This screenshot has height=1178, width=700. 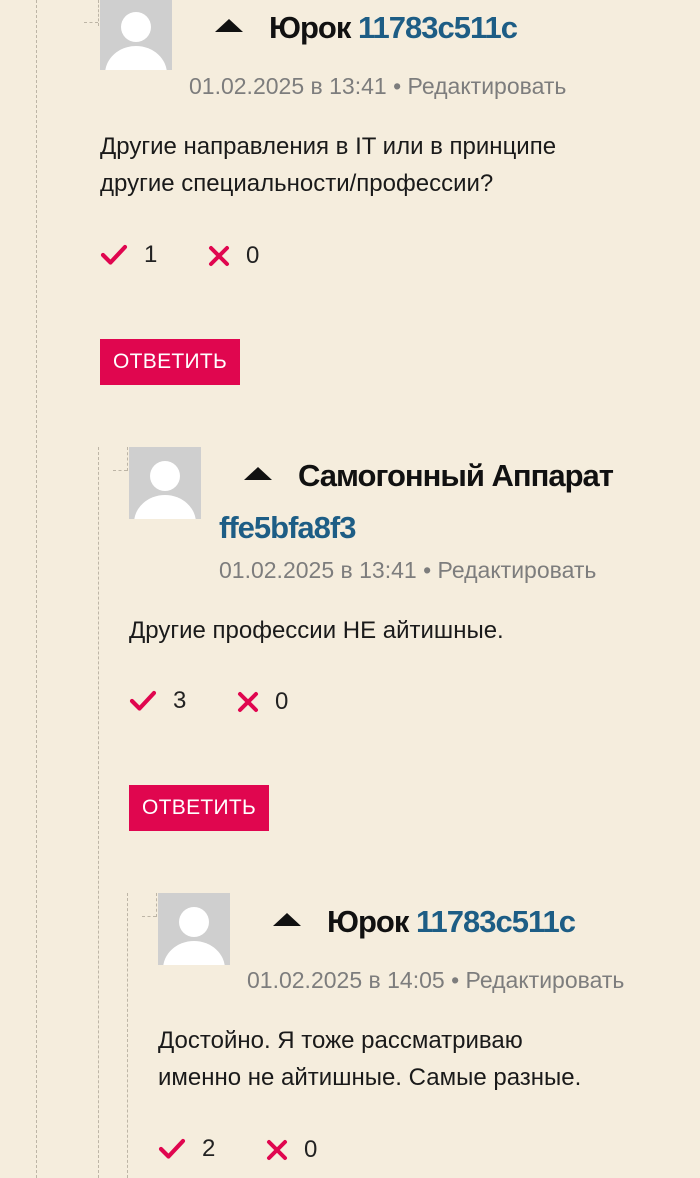 I want to click on avatar, so click(x=194, y=929).